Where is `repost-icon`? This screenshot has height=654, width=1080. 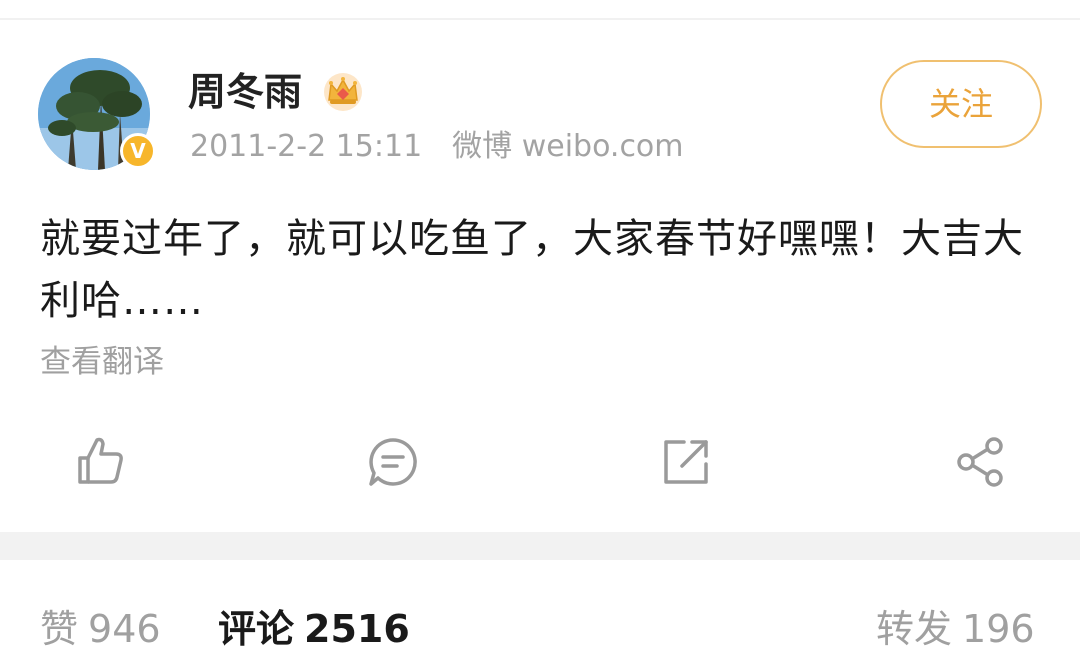 repost-icon is located at coordinates (686, 462).